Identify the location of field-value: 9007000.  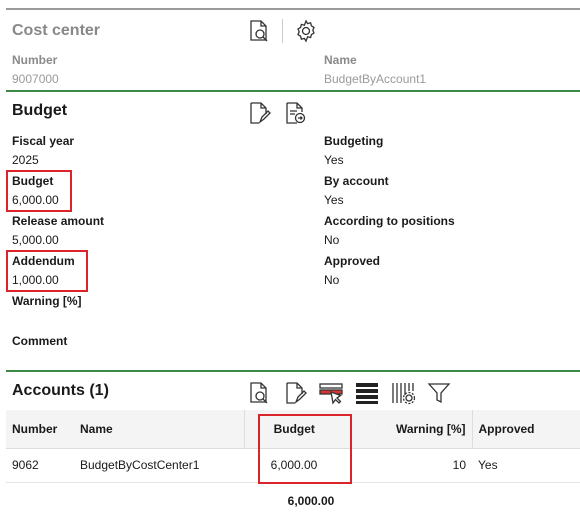
(35, 79).